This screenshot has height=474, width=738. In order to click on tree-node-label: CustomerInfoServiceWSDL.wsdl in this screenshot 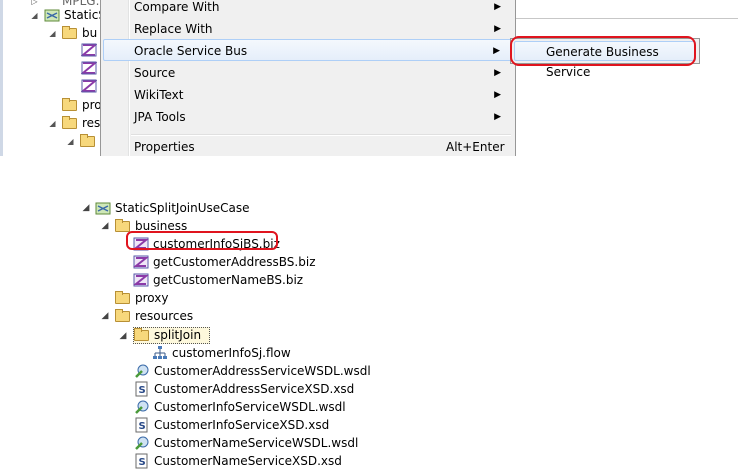, I will do `click(250, 407)`.